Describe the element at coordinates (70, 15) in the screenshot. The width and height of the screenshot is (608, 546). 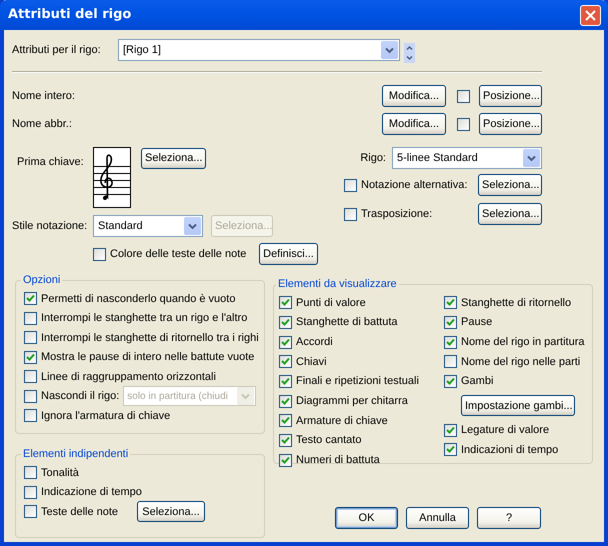
I see `window-title: Attributi del rigo` at that location.